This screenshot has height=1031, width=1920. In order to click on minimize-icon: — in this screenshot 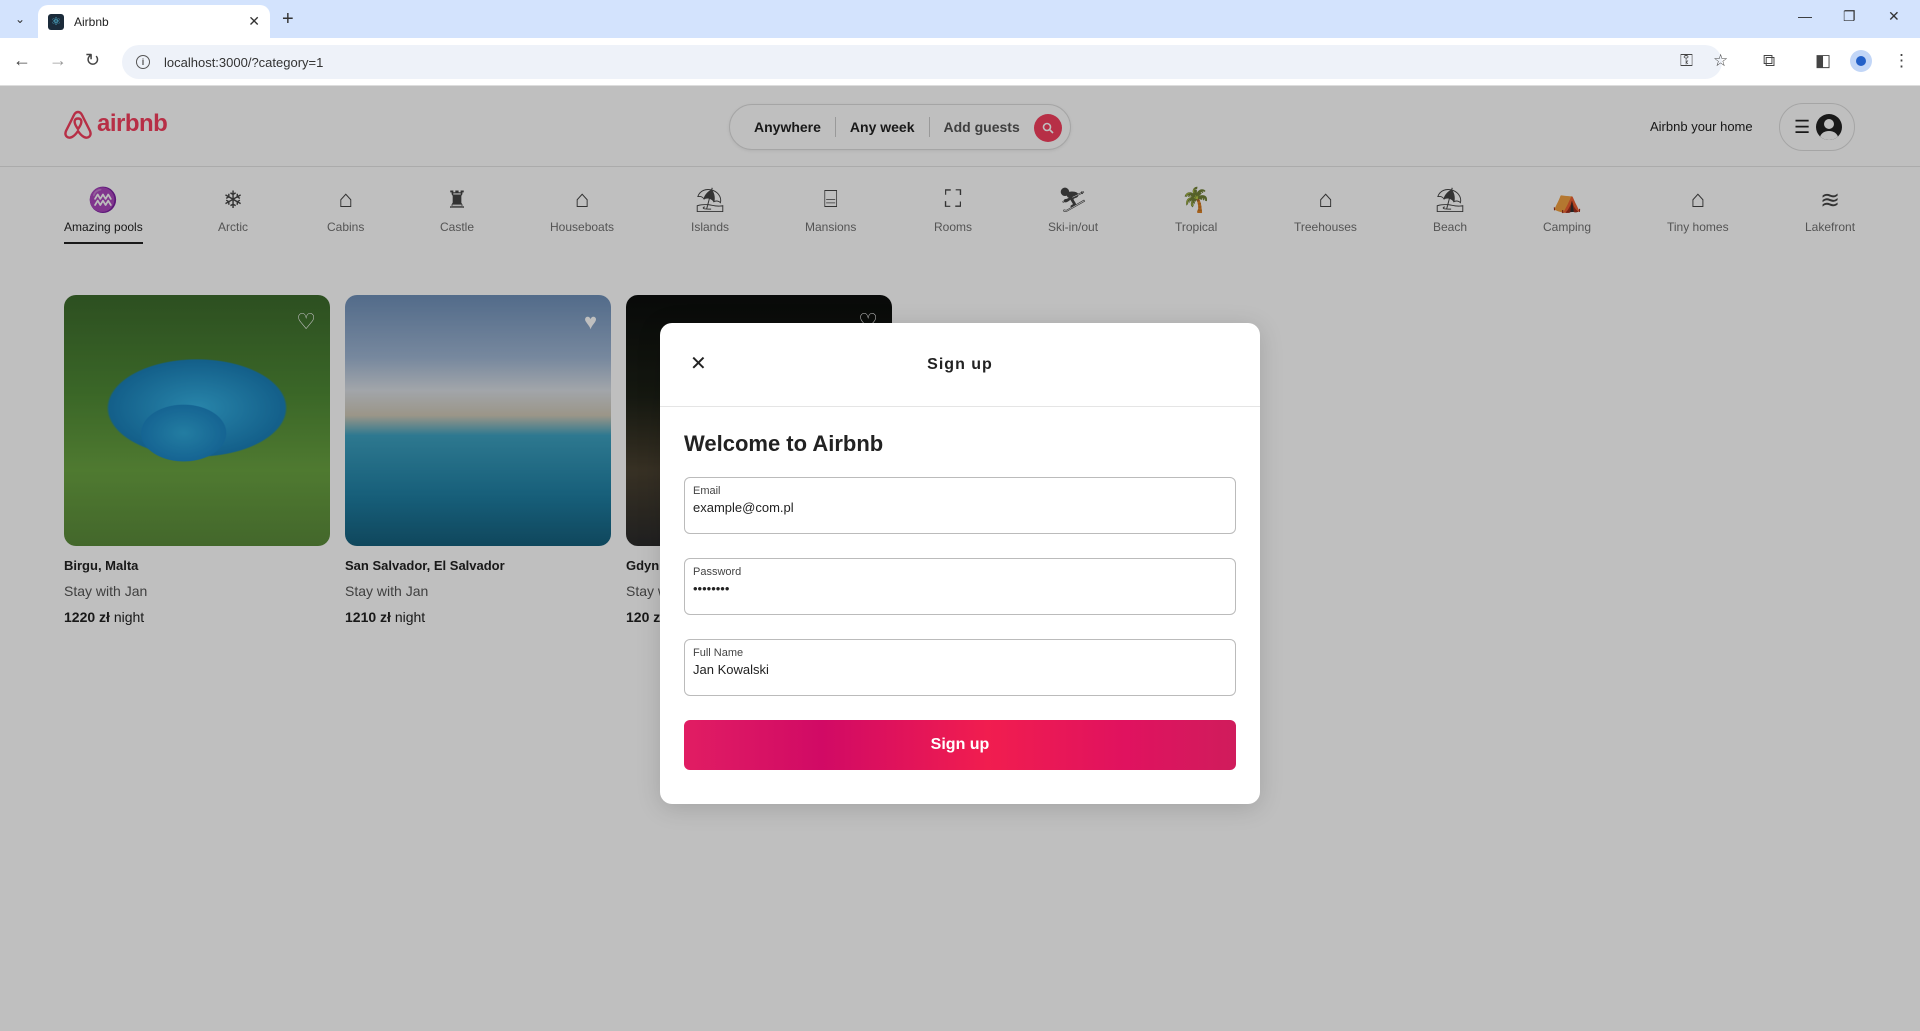, I will do `click(1805, 16)`.